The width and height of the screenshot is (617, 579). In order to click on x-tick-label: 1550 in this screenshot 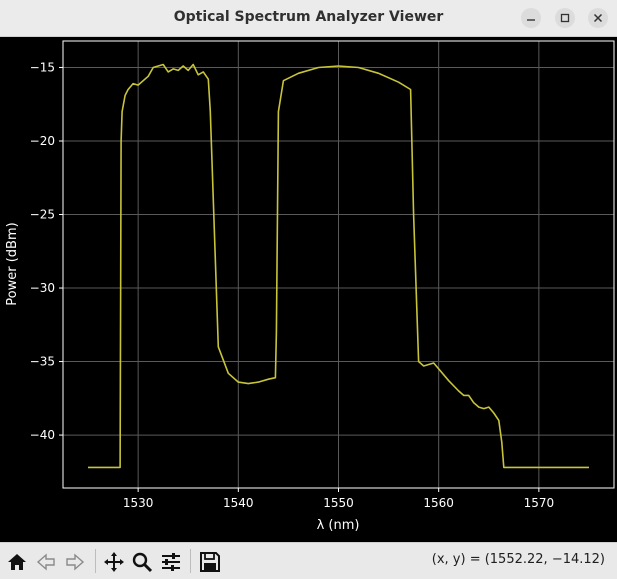, I will do `click(338, 503)`.